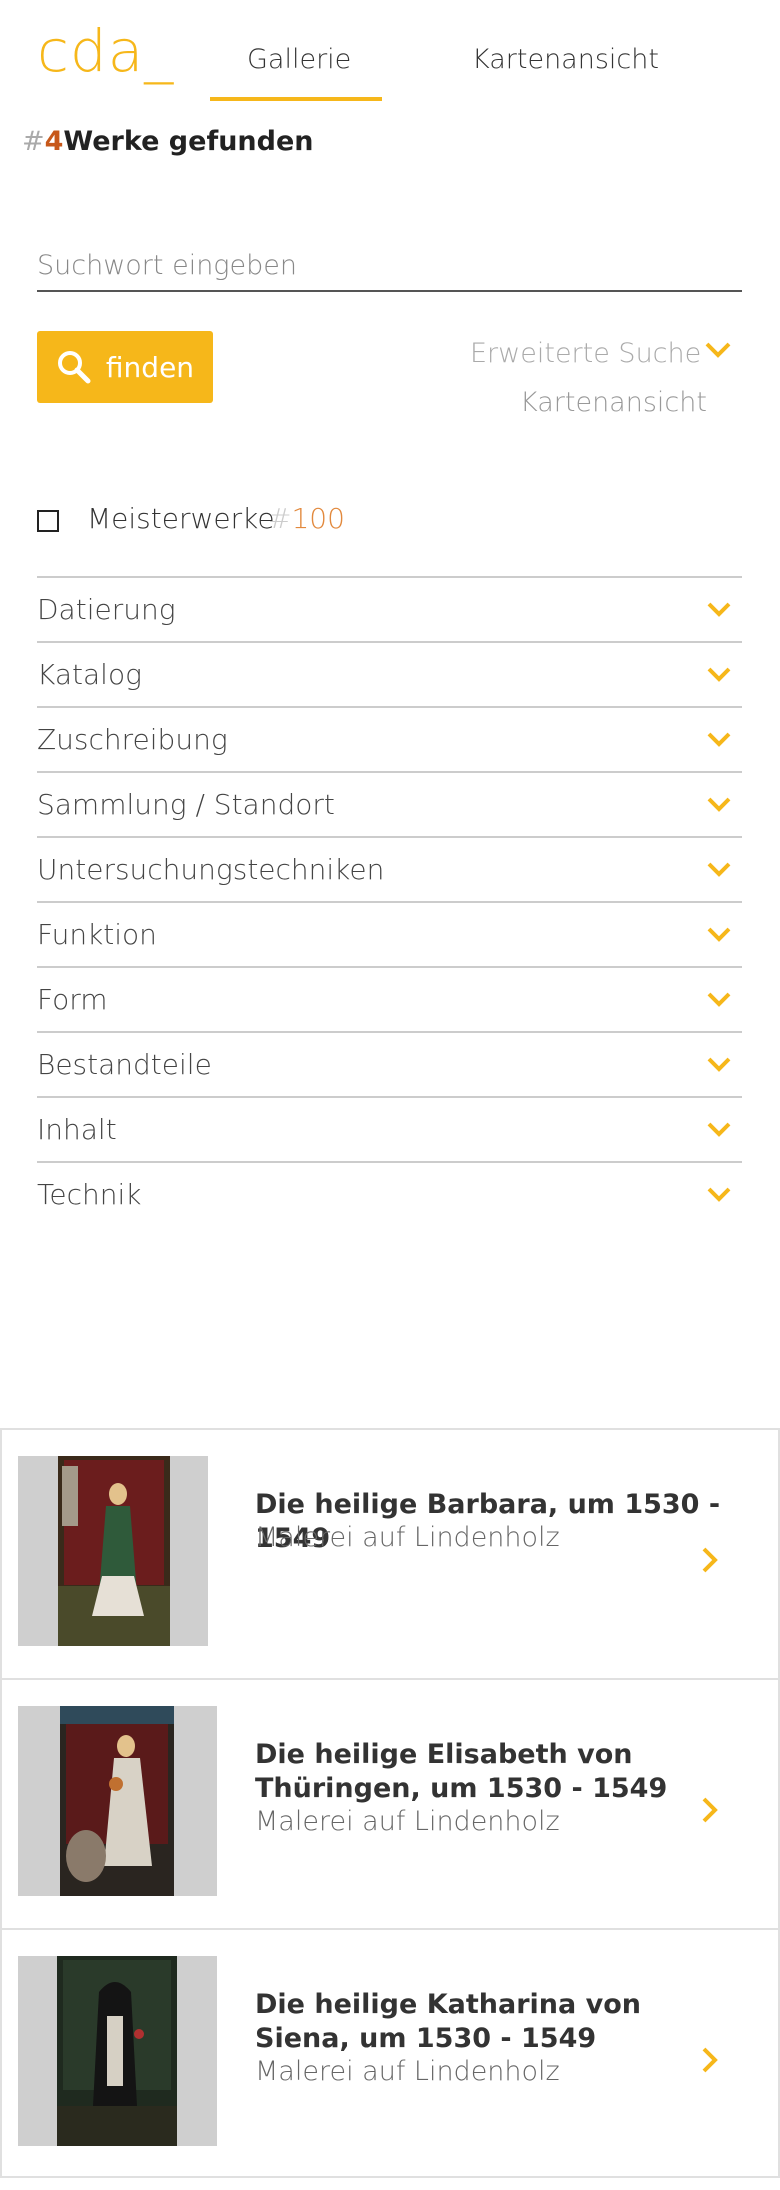 This screenshot has width=780, height=2190. I want to click on result-hash: #, so click(33, 141).